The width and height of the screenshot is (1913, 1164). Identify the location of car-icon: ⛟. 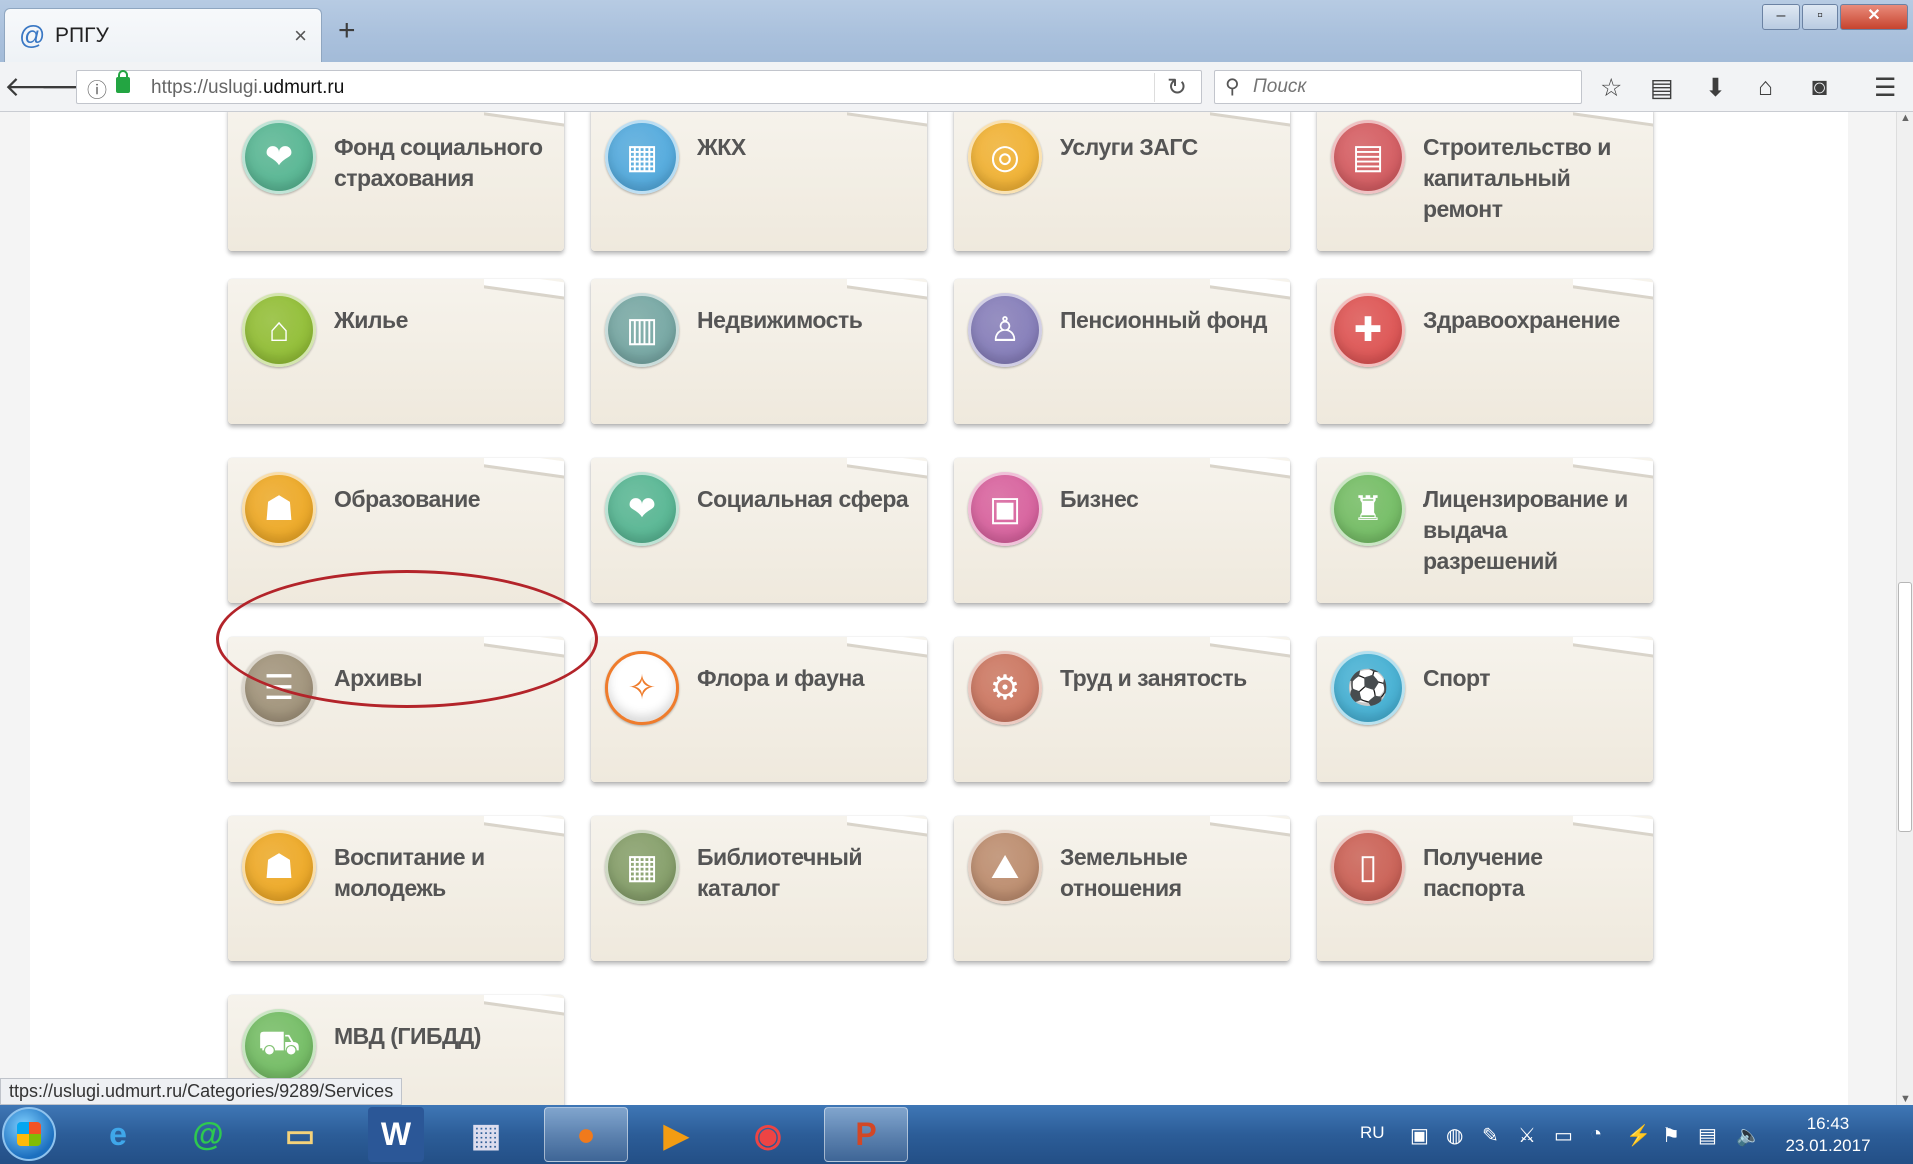
(279, 1046).